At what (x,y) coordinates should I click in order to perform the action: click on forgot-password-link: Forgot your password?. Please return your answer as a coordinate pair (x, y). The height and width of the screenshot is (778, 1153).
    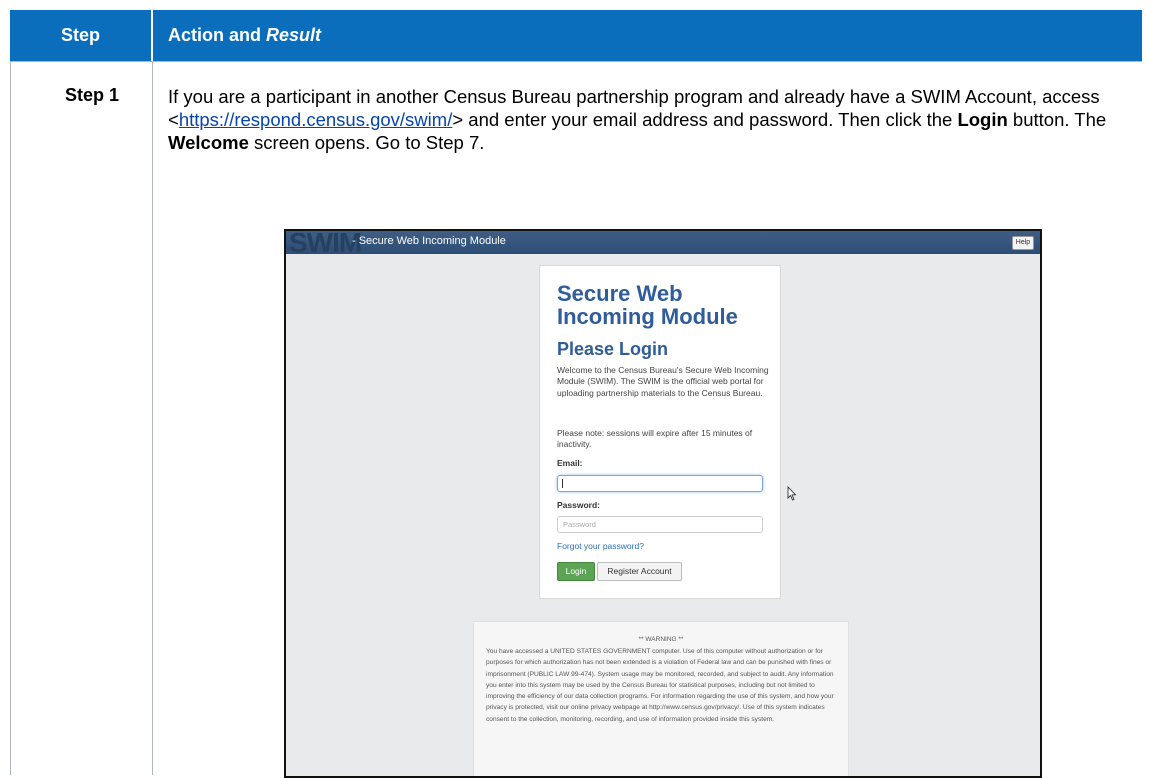
    Looking at the image, I should click on (600, 546).